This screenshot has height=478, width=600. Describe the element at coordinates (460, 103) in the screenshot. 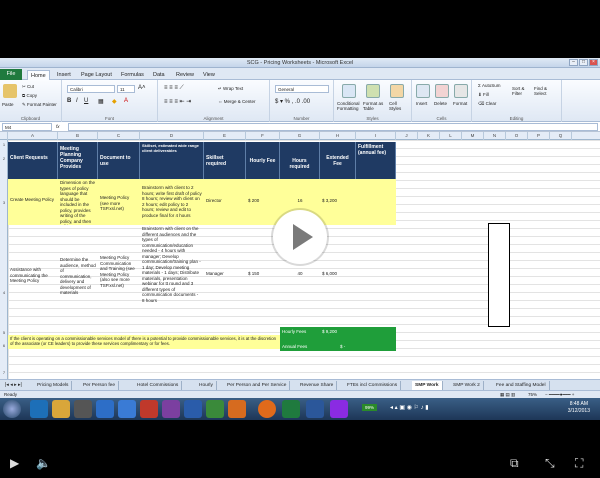

I see `format-button: Format` at that location.